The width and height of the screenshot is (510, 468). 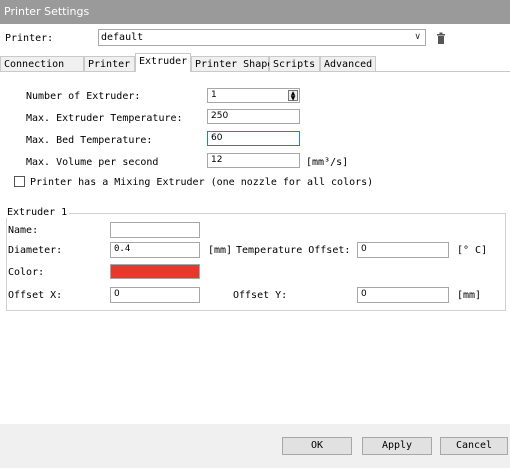 What do you see at coordinates (253, 95) in the screenshot?
I see `number-of-extruder-spinner: 1 ▲ ▼` at bounding box center [253, 95].